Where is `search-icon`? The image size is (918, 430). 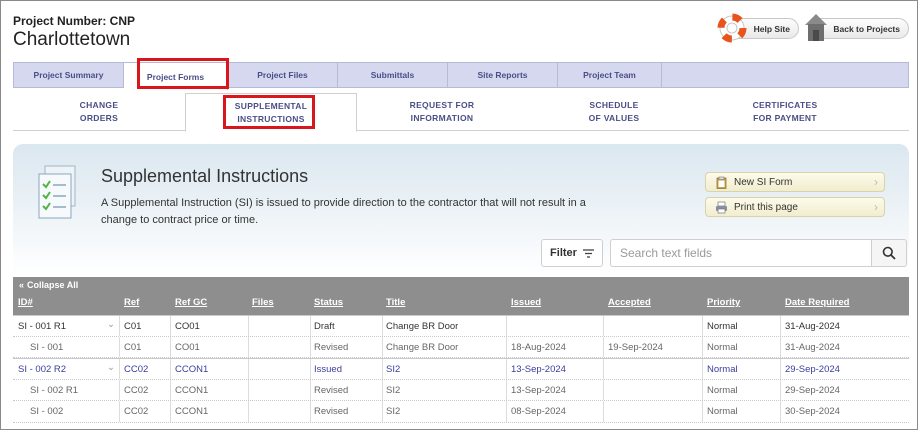 search-icon is located at coordinates (889, 253).